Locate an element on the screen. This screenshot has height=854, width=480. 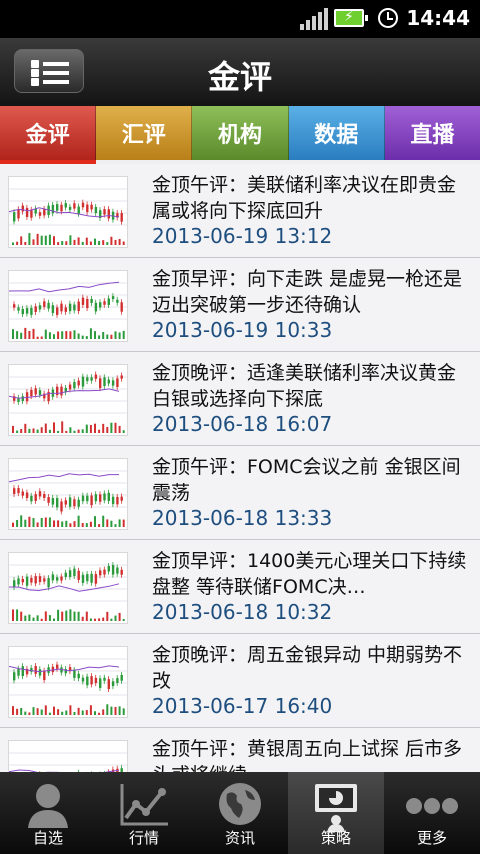
bottom-nav: 自选 行情 资讯 策略 更多 is located at coordinates (240, 813).